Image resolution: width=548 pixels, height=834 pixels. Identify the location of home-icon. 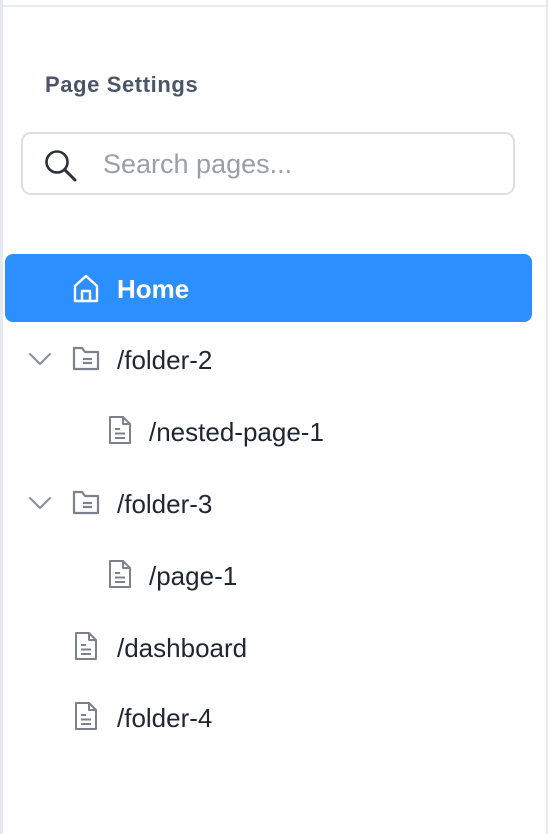
(86, 288).